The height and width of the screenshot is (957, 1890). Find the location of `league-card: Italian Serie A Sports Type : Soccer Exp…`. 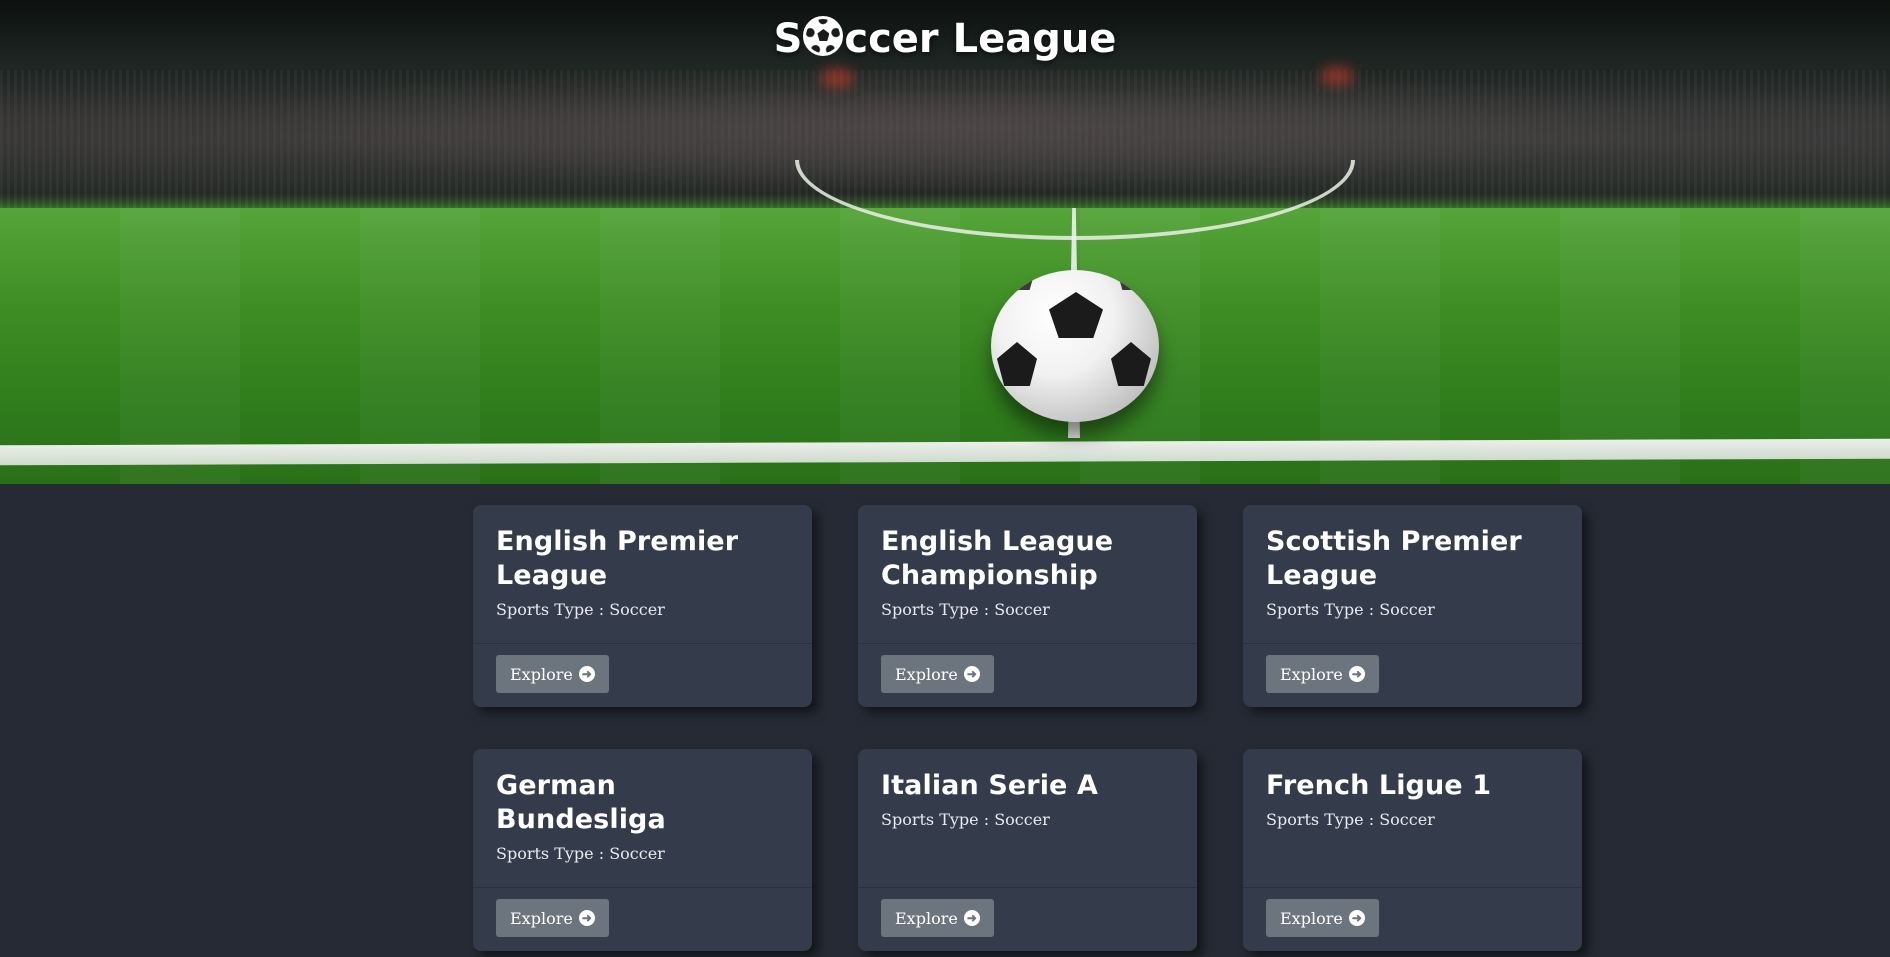

league-card: Italian Serie A Sports Type : Soccer Exp… is located at coordinates (1027, 850).